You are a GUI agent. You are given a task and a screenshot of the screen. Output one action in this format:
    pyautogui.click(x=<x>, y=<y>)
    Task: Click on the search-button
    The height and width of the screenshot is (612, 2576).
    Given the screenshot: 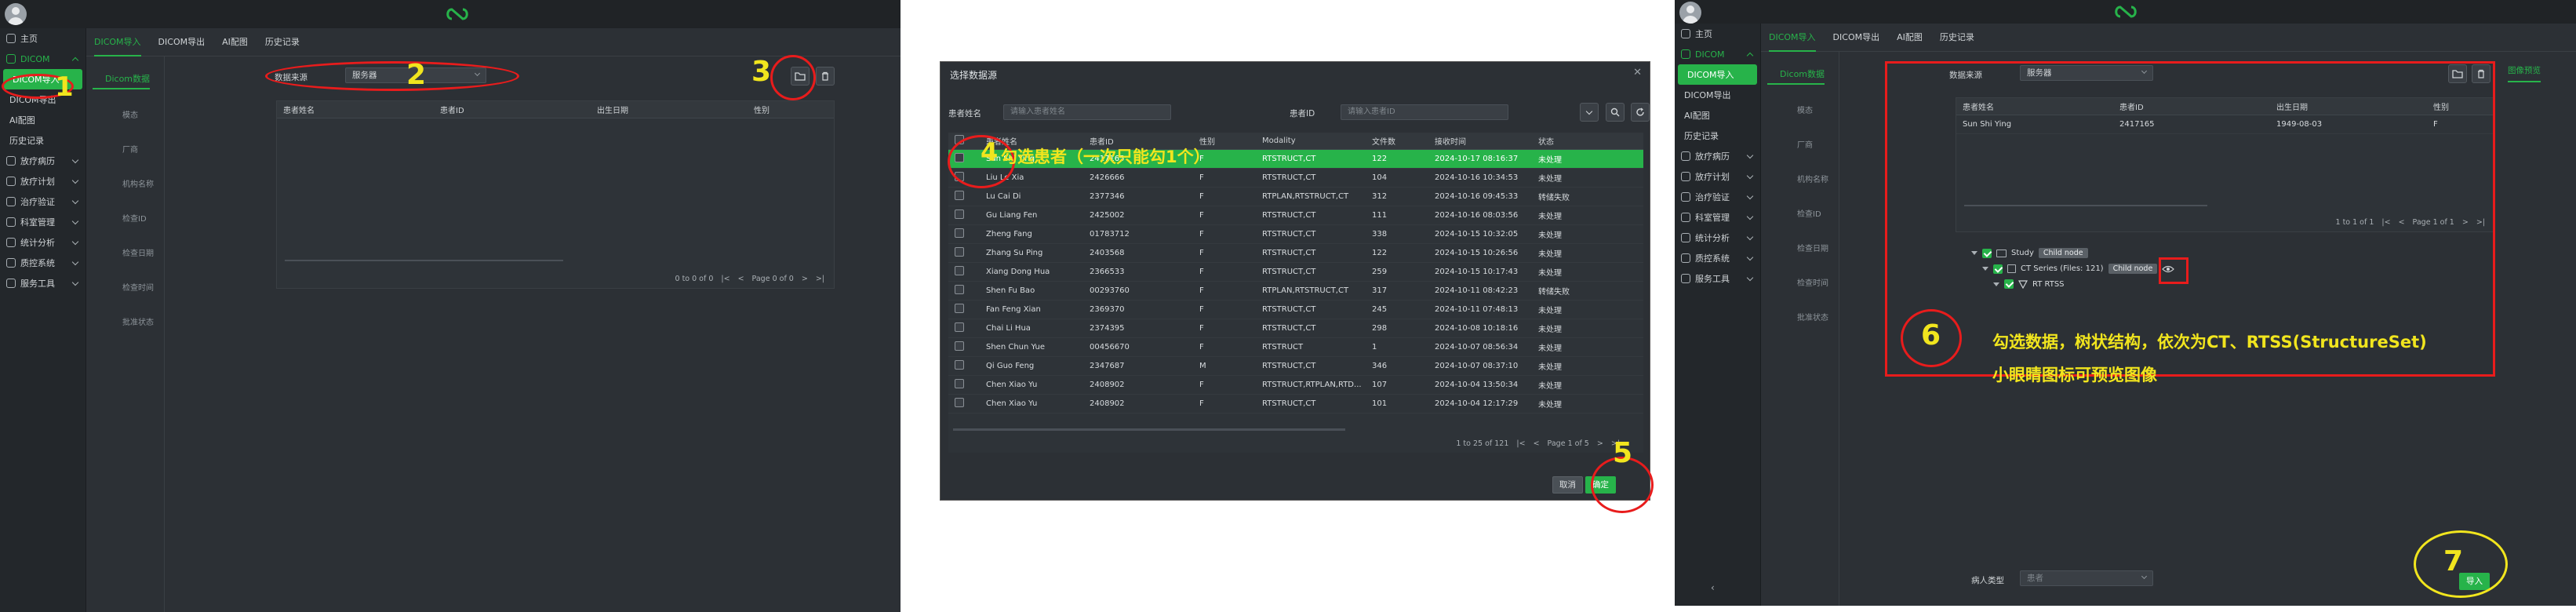 What is the action you would take?
    pyautogui.click(x=1615, y=112)
    